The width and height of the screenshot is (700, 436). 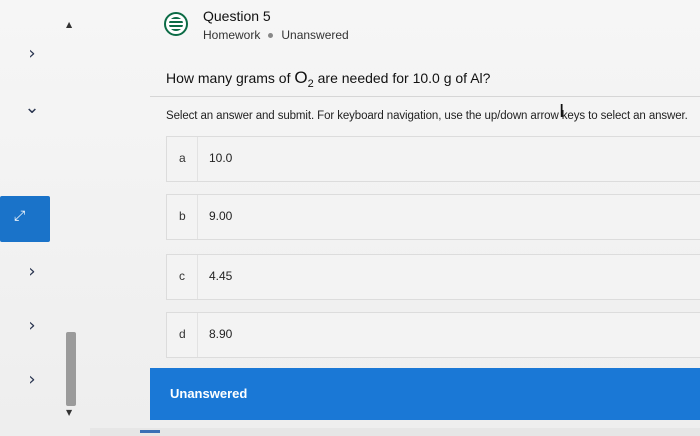 What do you see at coordinates (433, 277) in the screenshot?
I see `answer-option-c: c 4.45` at bounding box center [433, 277].